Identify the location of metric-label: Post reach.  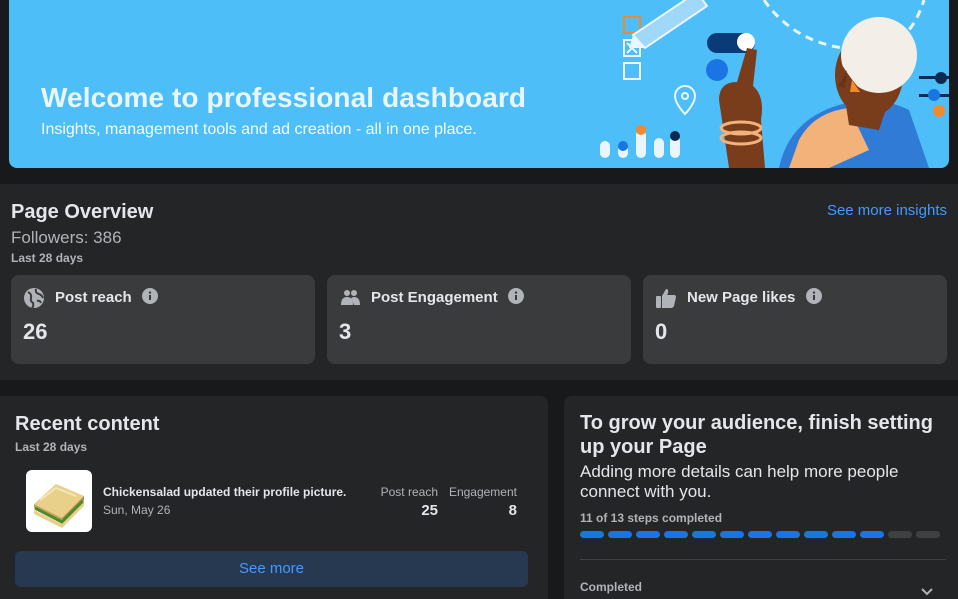
(93, 297).